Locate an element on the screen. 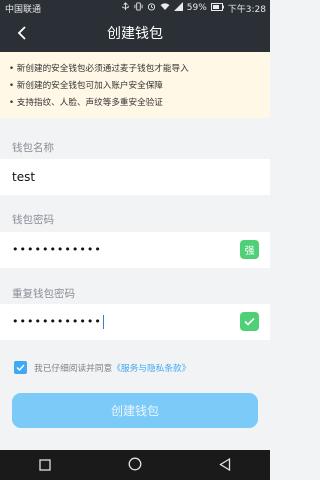 The image size is (320, 480). wallet-name-input is located at coordinates (122, 177).